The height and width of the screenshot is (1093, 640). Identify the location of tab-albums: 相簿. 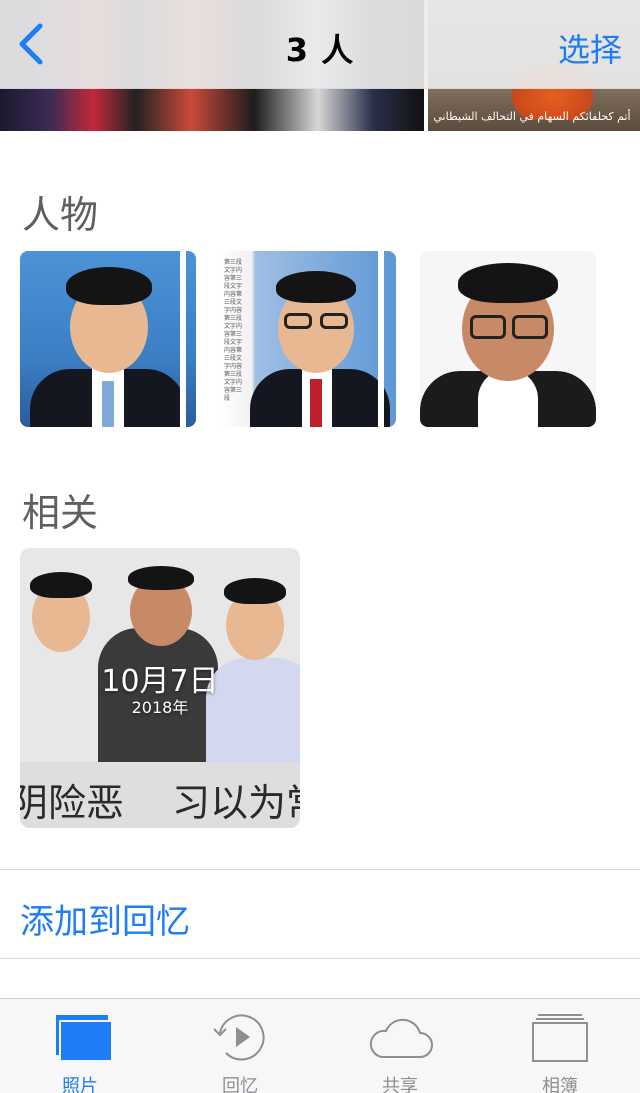
(560, 1046).